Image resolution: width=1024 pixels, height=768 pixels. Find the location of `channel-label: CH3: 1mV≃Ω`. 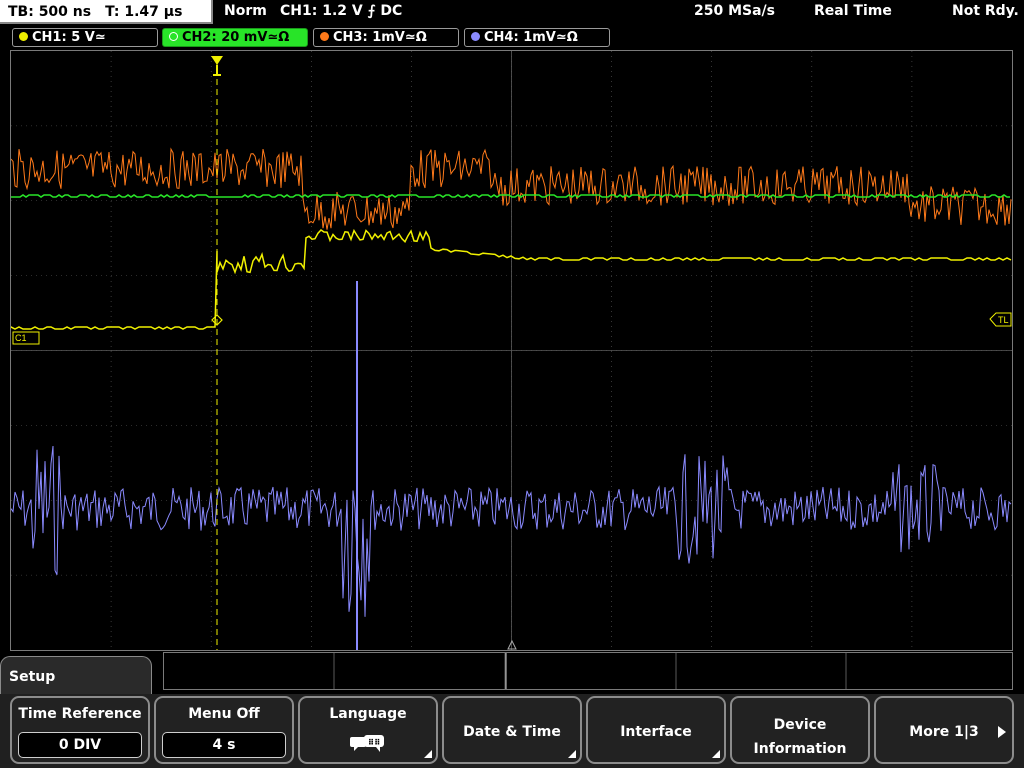

channel-label: CH3: 1mV≃Ω is located at coordinates (380, 37).